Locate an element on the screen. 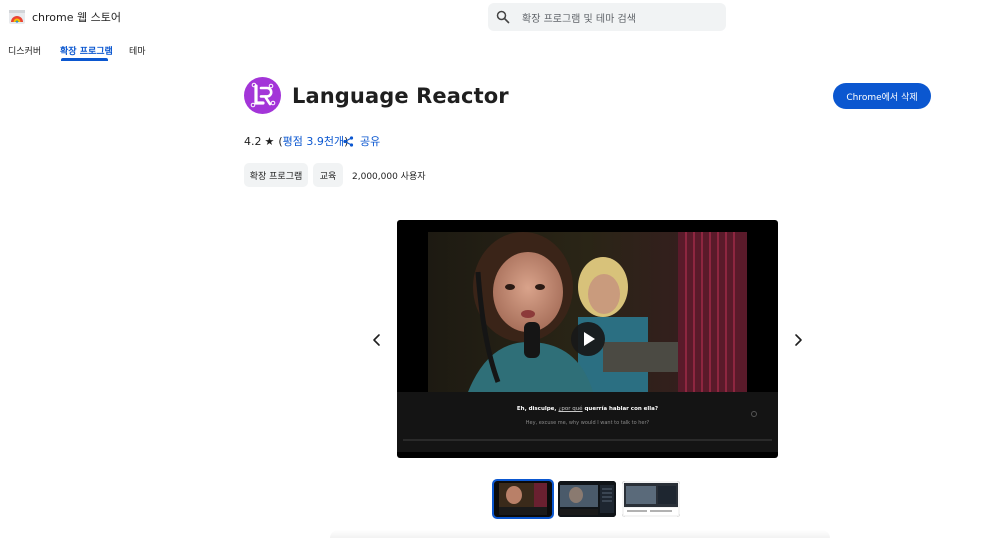  top-bar: chrome 웹 스토어 확장 프로그램 및 테마 검색 is located at coordinates (500, 18).